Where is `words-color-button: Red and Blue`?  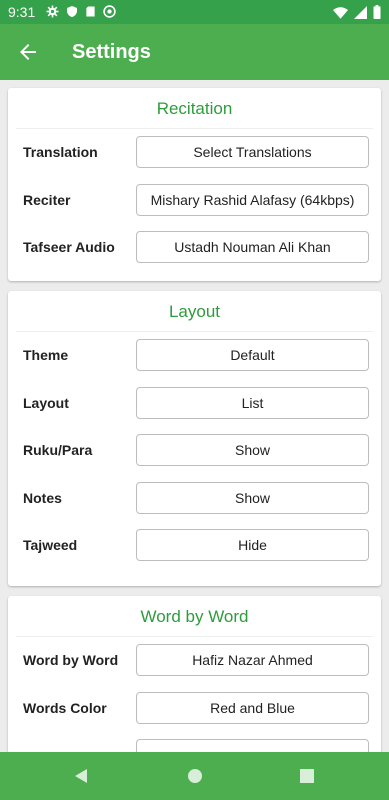
words-color-button: Red and Blue is located at coordinates (252, 707).